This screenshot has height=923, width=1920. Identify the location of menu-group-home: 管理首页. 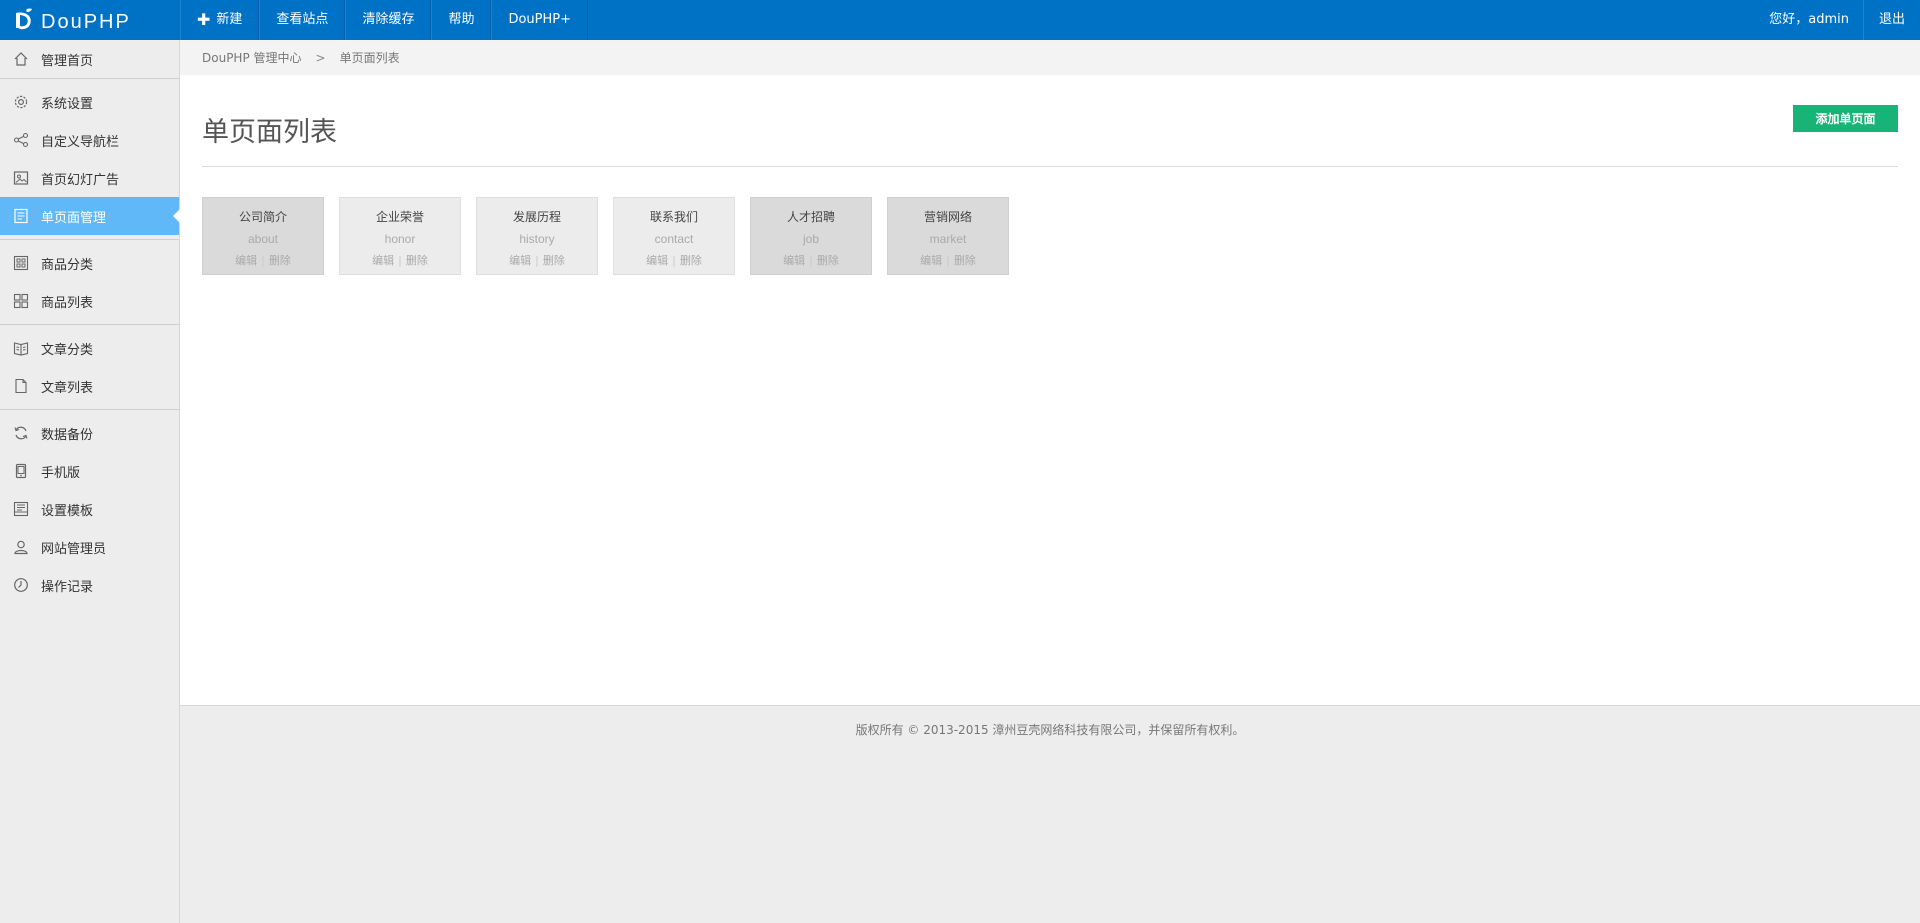
(89, 59).